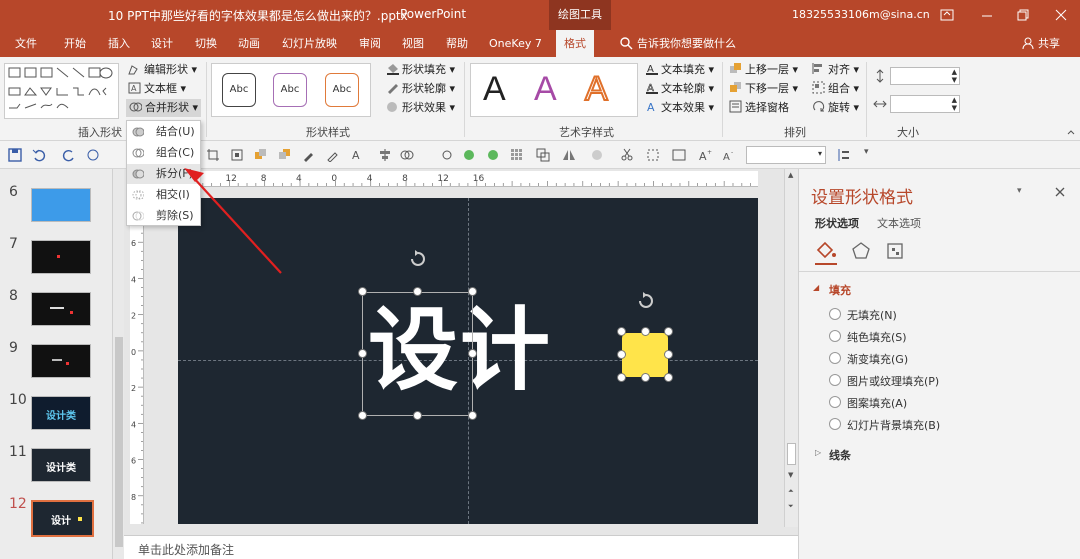 This screenshot has width=1080, height=559. Describe the element at coordinates (866, 152) in the screenshot. I see `customize-toolbar-icon: ▾` at that location.